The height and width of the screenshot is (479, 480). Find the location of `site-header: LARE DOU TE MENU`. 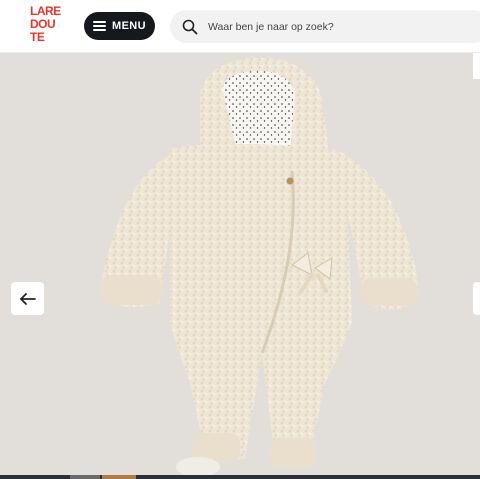

site-header: LARE DOU TE MENU is located at coordinates (240, 26).